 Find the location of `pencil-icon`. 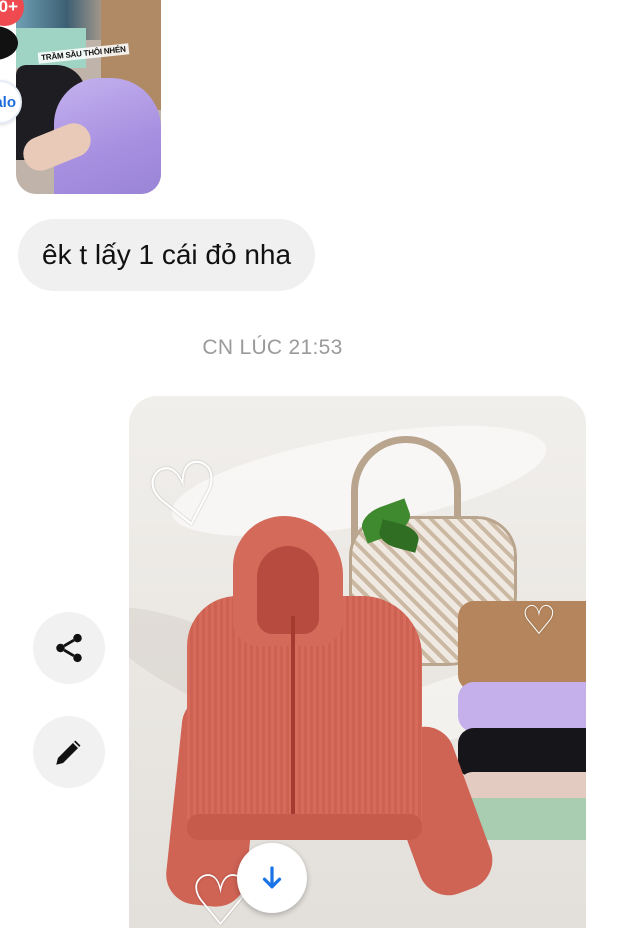

pencil-icon is located at coordinates (68, 752).